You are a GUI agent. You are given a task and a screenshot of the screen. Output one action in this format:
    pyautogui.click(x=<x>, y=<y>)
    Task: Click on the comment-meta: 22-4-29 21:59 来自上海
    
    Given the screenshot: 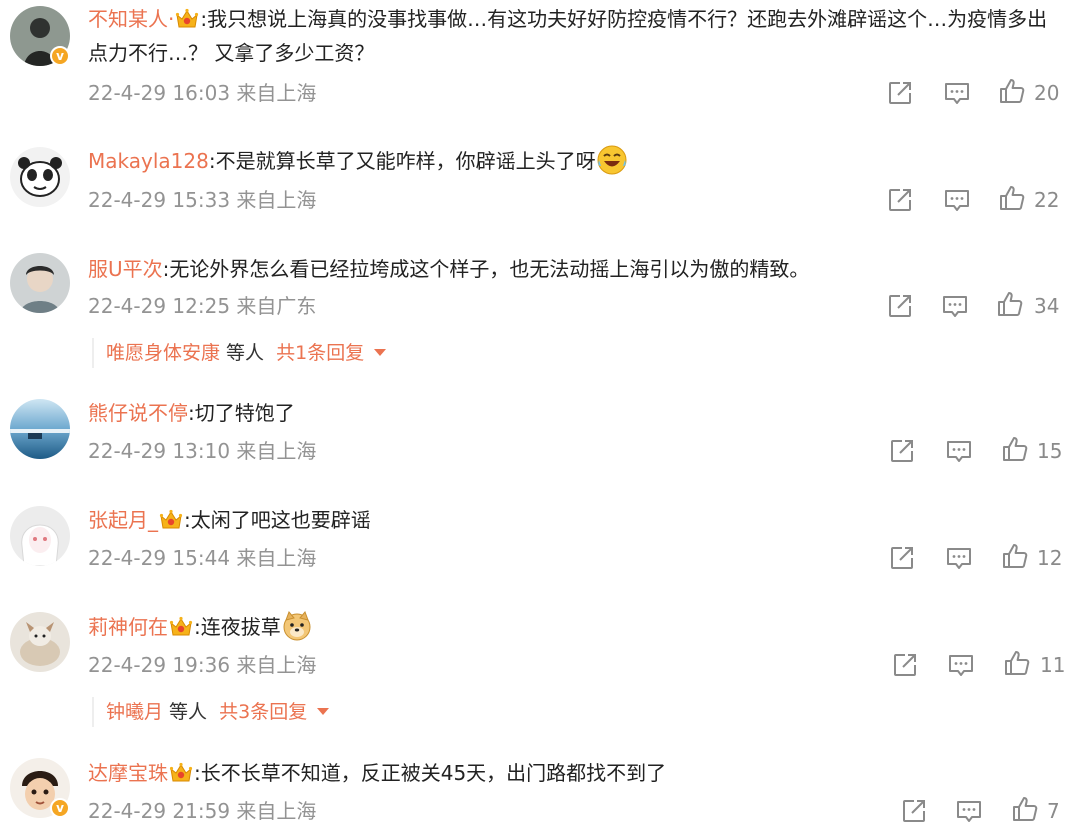 What is the action you would take?
    pyautogui.click(x=202, y=811)
    